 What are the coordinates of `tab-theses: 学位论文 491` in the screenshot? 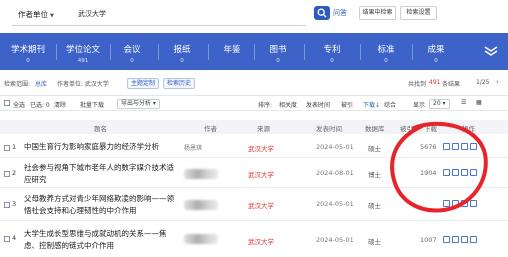 It's located at (83, 51).